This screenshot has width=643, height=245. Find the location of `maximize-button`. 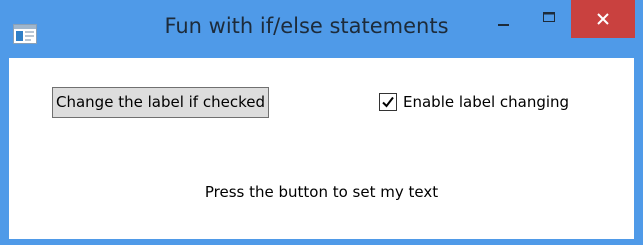

maximize-button is located at coordinates (549, 18).